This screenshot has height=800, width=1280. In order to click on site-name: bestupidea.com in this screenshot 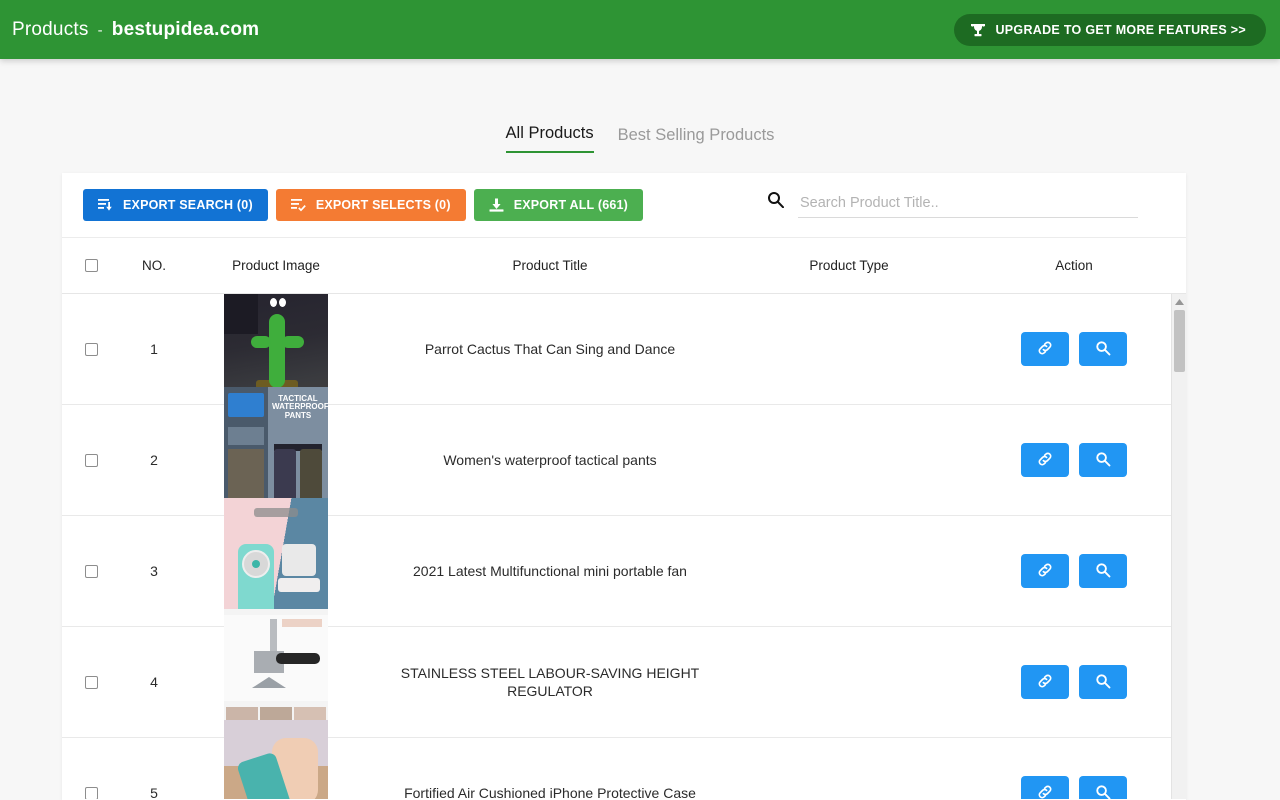, I will do `click(185, 29)`.